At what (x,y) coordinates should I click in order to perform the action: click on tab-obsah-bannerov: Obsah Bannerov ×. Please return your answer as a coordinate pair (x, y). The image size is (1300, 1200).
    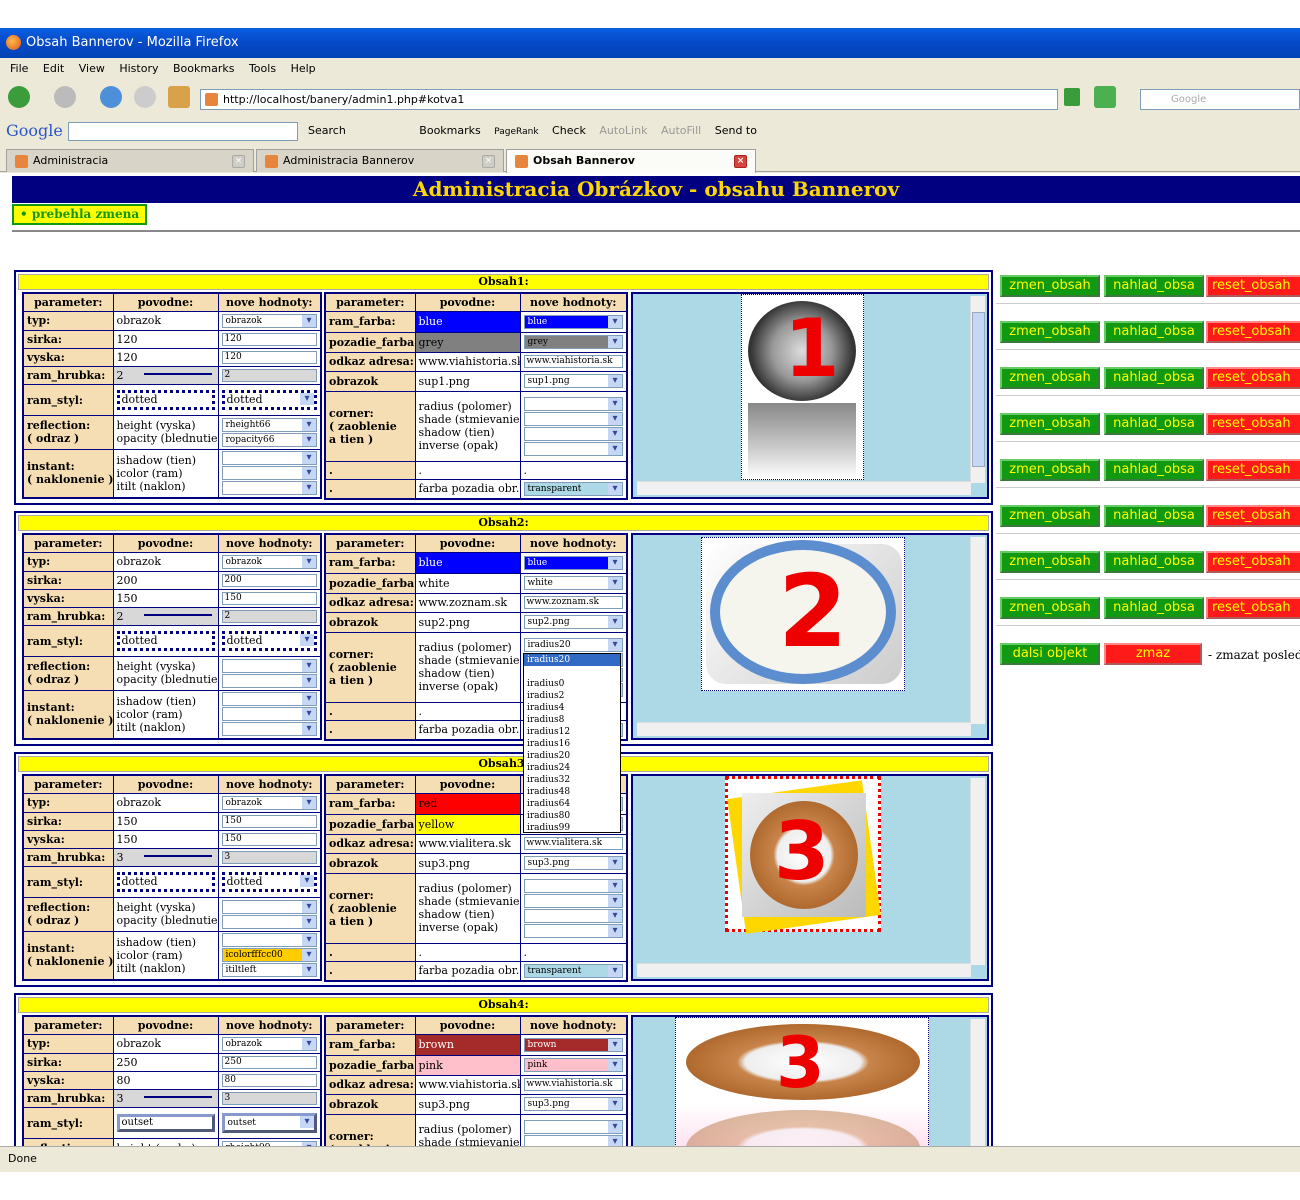
    Looking at the image, I should click on (631, 161).